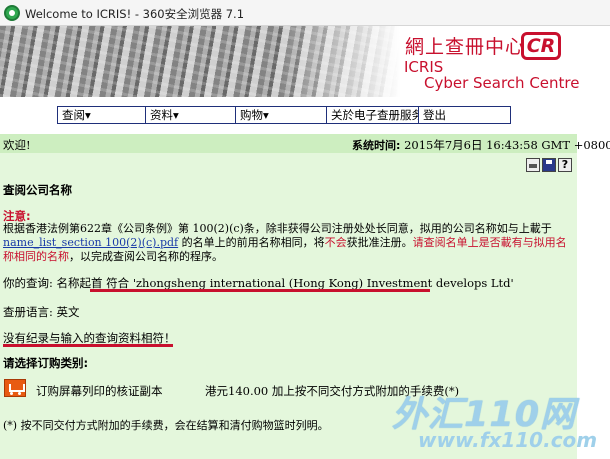  I want to click on browser-logo-icon, so click(12, 13).